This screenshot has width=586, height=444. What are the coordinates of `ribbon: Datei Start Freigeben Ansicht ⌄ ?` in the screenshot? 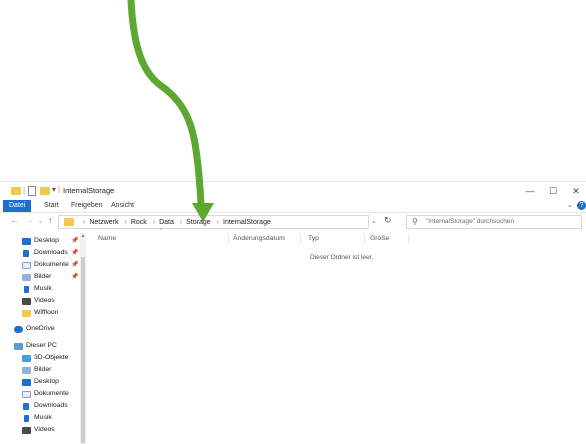 It's located at (293, 206).